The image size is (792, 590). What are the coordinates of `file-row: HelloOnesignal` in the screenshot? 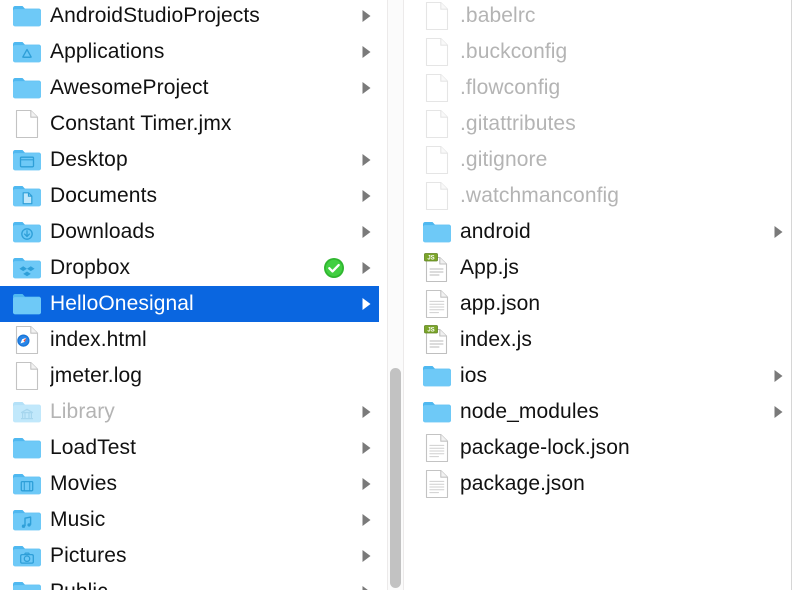 It's located at (189, 304).